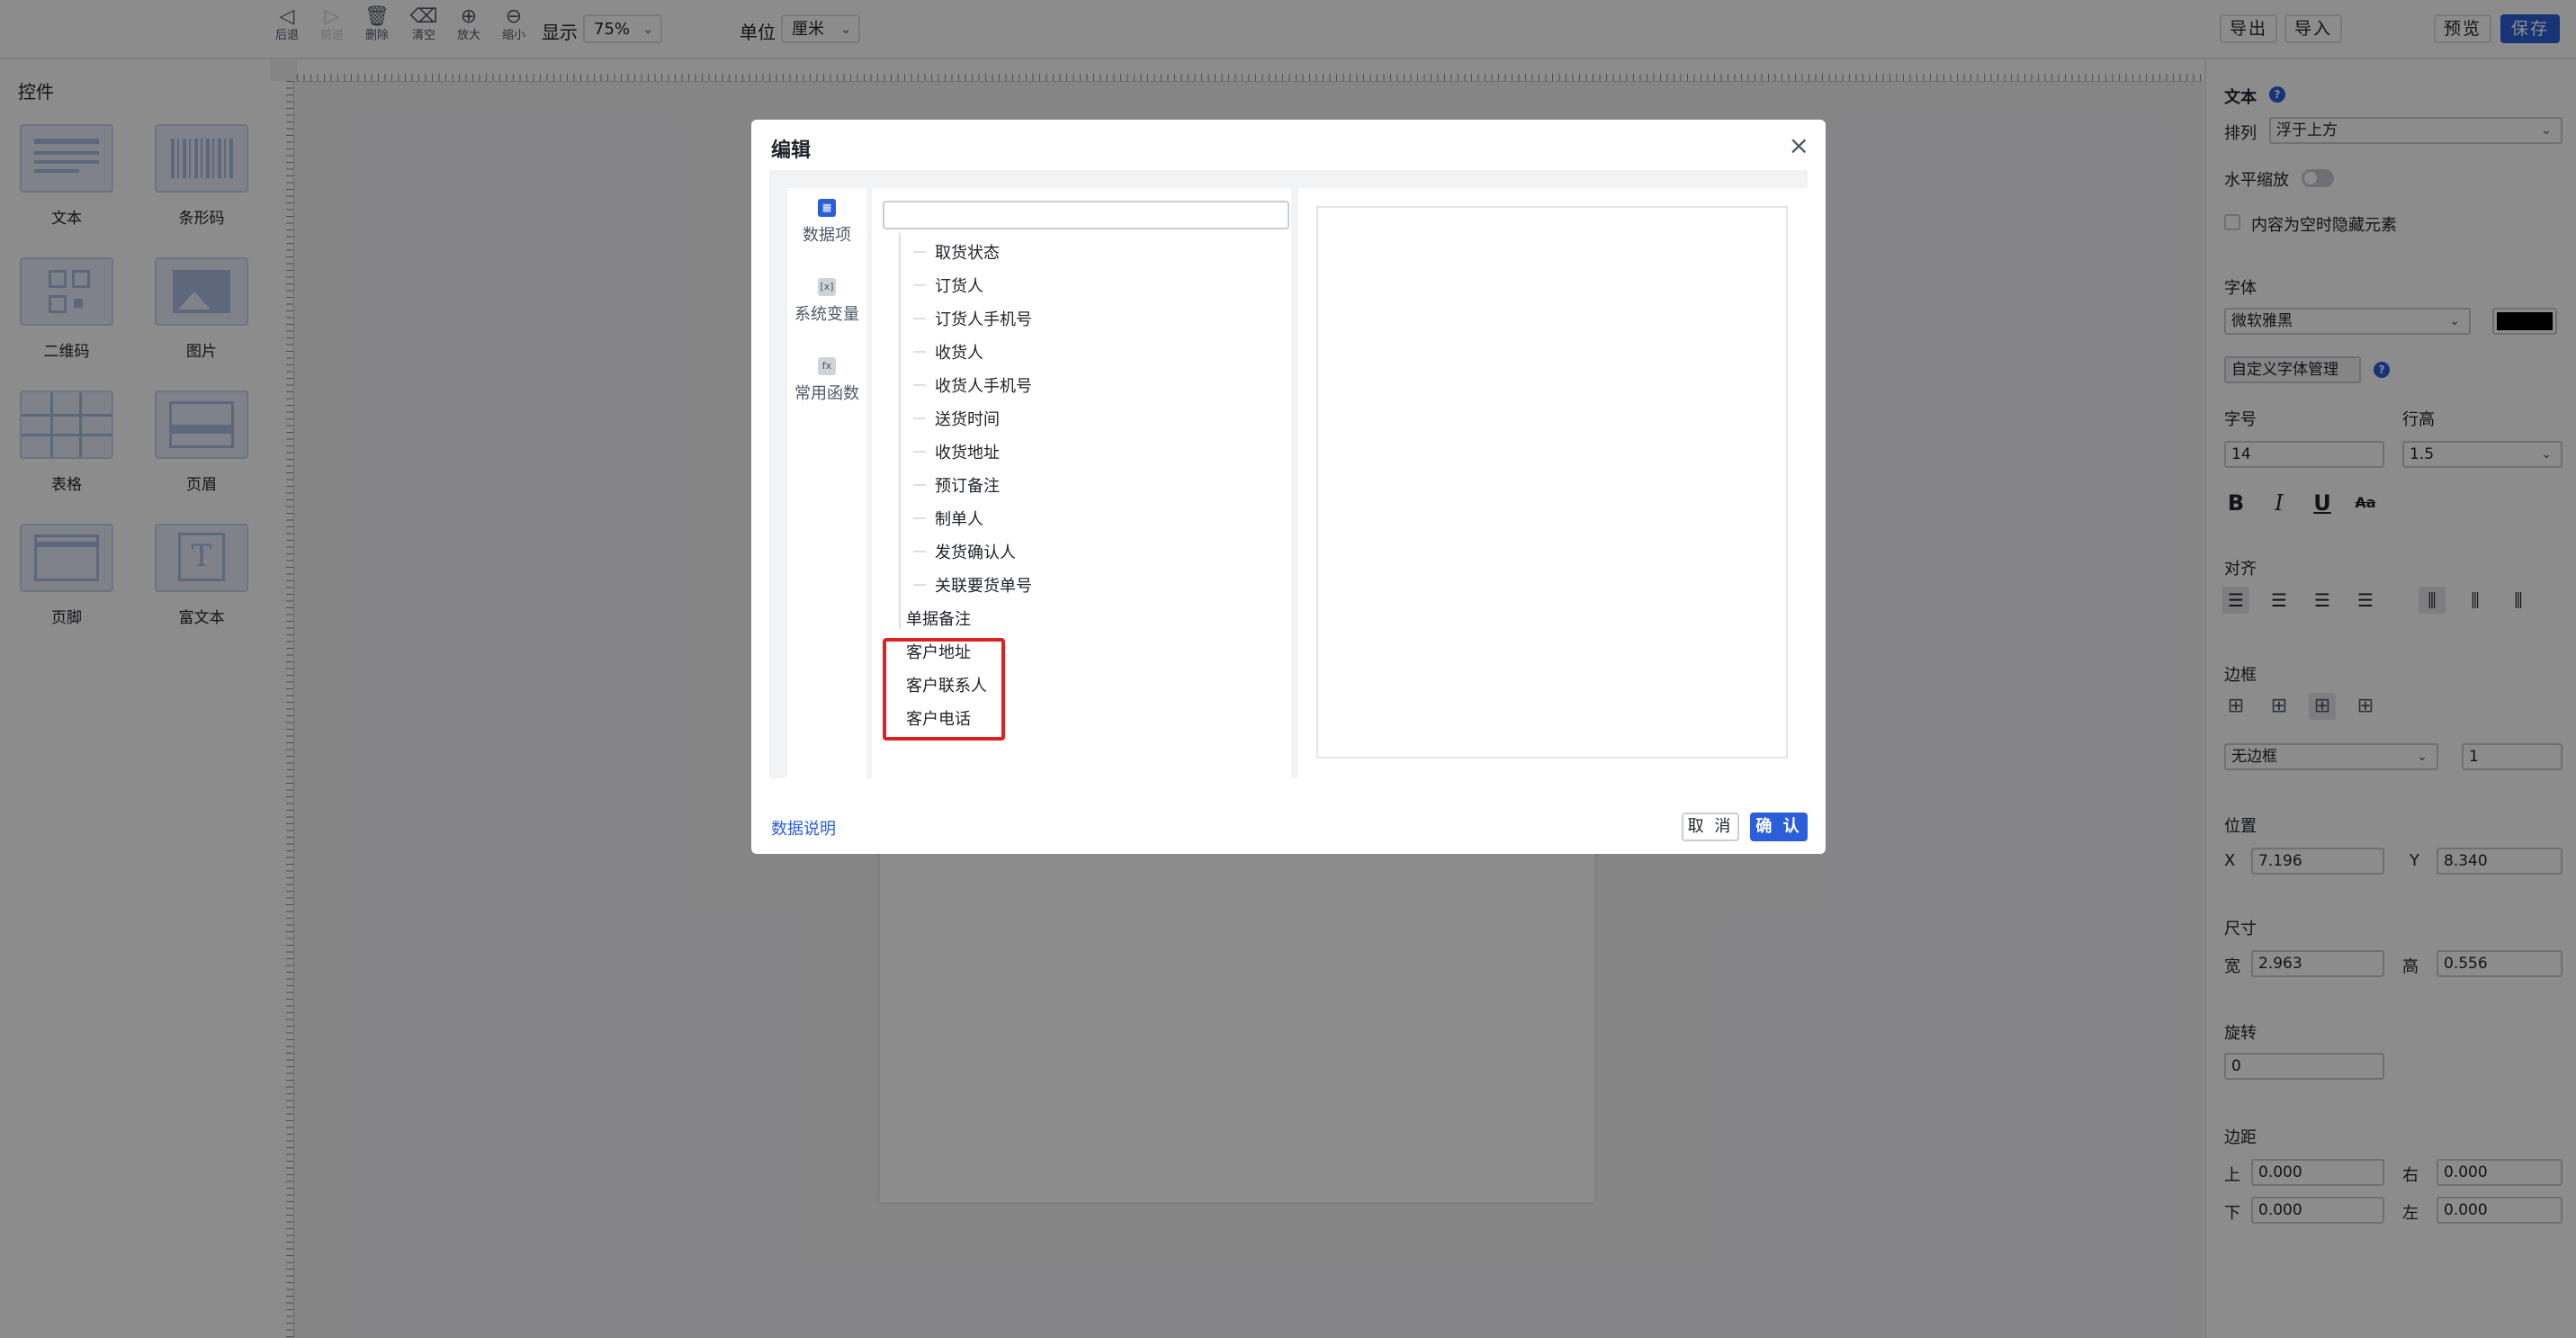 This screenshot has width=2576, height=1338. Describe the element at coordinates (900, 431) in the screenshot. I see `tree-guide-line` at that location.